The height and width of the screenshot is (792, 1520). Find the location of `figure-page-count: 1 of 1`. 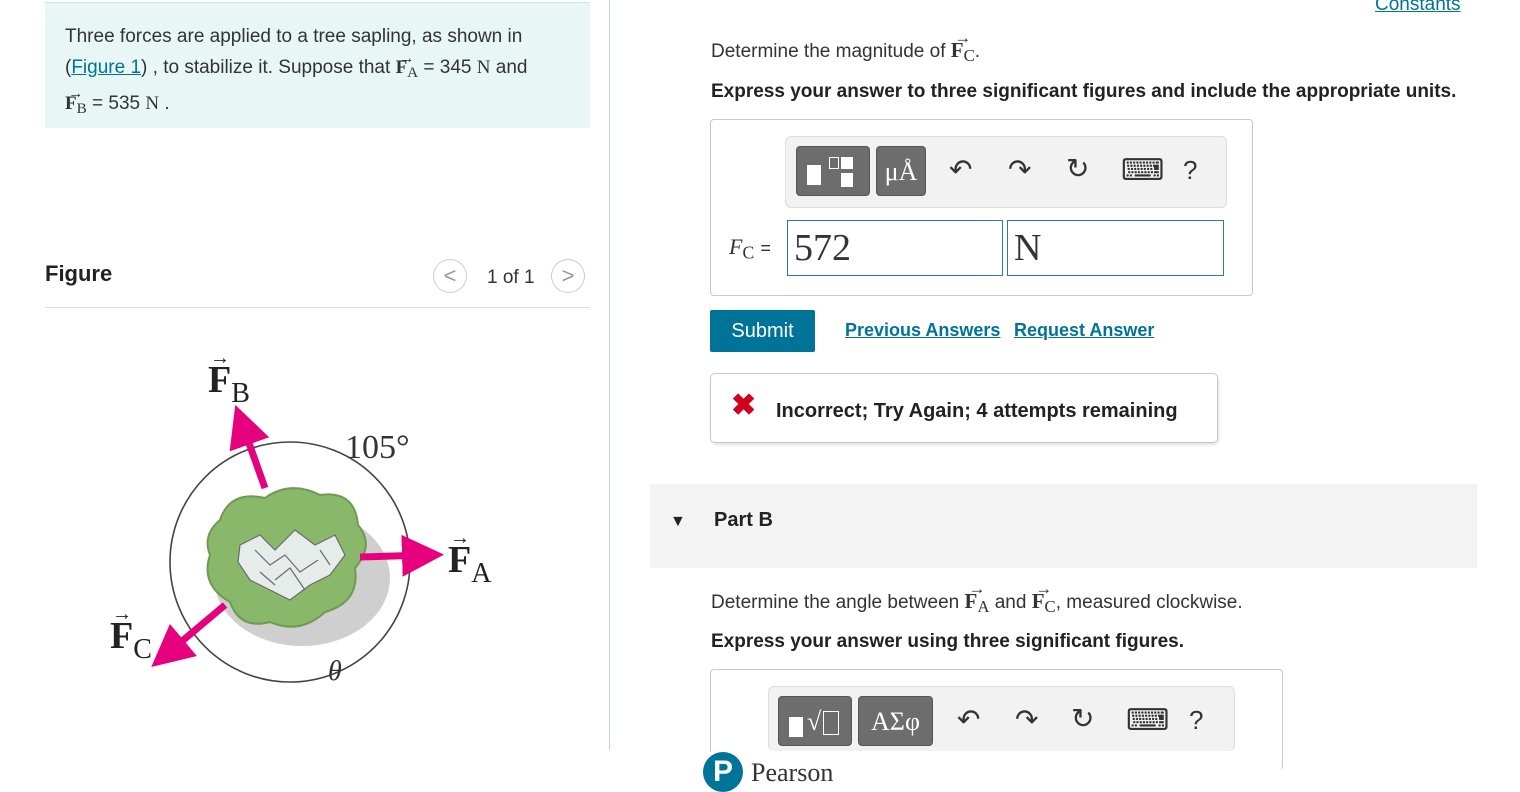

figure-page-count: 1 of 1 is located at coordinates (511, 277).